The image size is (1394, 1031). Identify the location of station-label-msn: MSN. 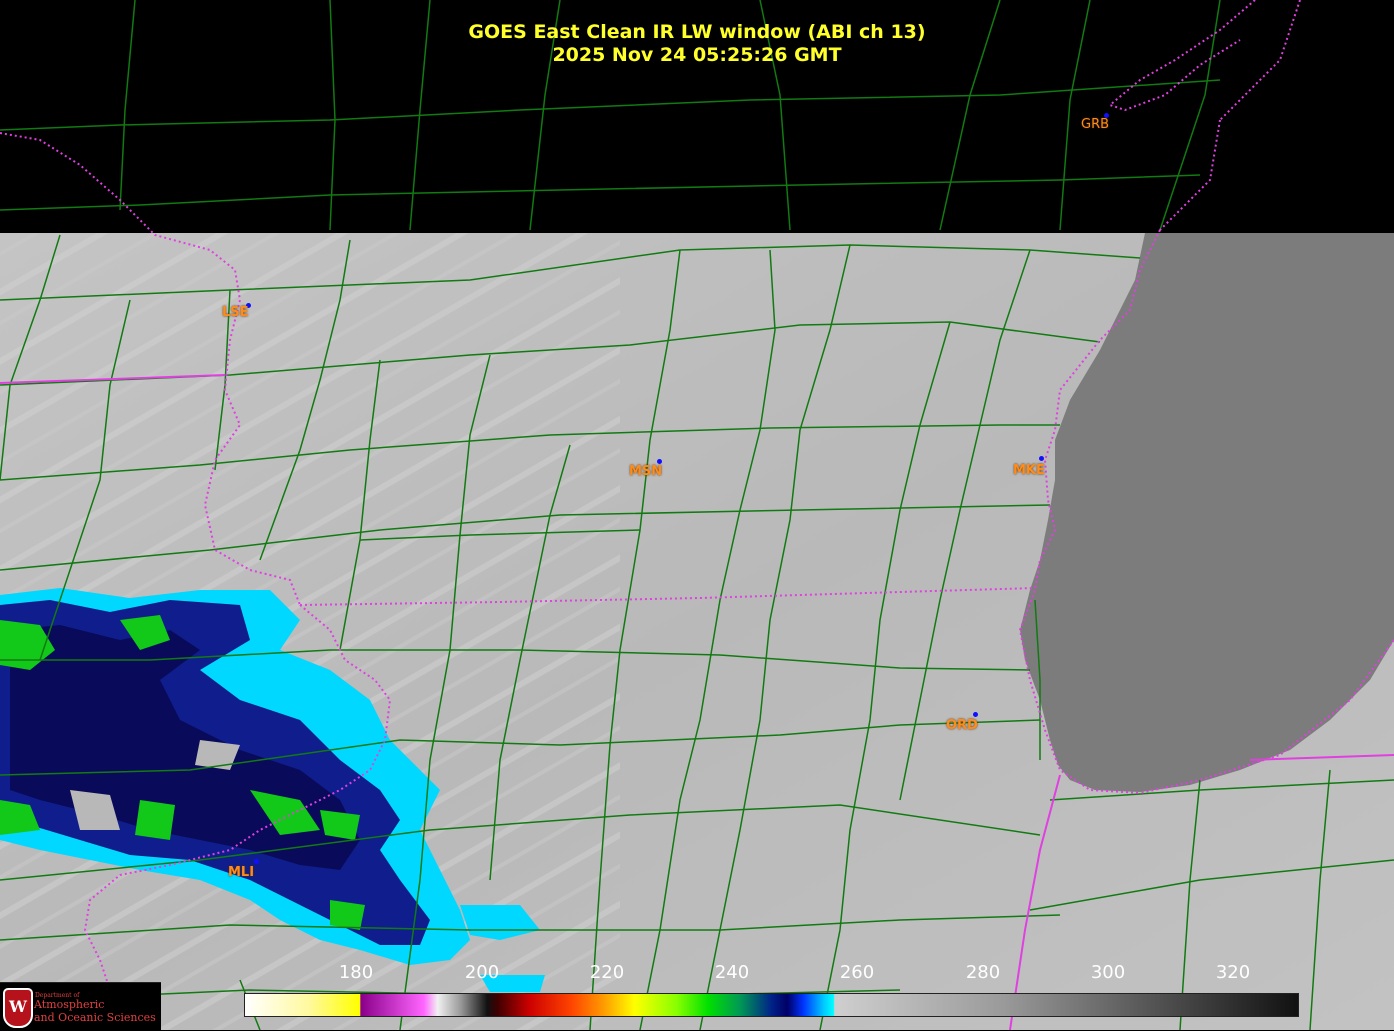
(646, 471).